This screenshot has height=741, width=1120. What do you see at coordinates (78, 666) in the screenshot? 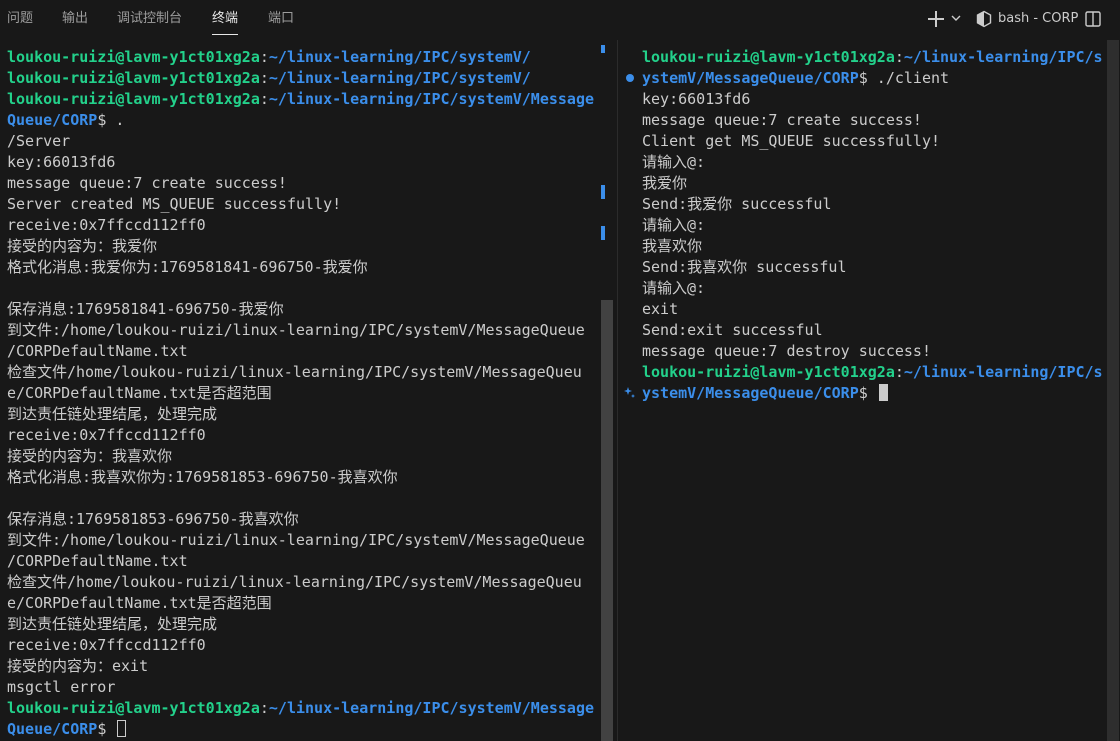
I see `output-text: 接受的内容为：exit` at bounding box center [78, 666].